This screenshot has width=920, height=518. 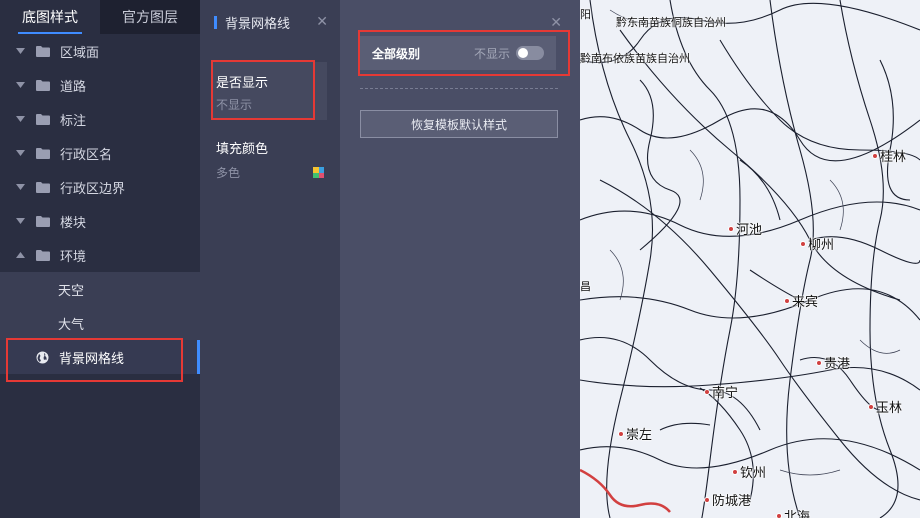 What do you see at coordinates (270, 159) in the screenshot?
I see `fill-color-property: 填充颜色 多色` at bounding box center [270, 159].